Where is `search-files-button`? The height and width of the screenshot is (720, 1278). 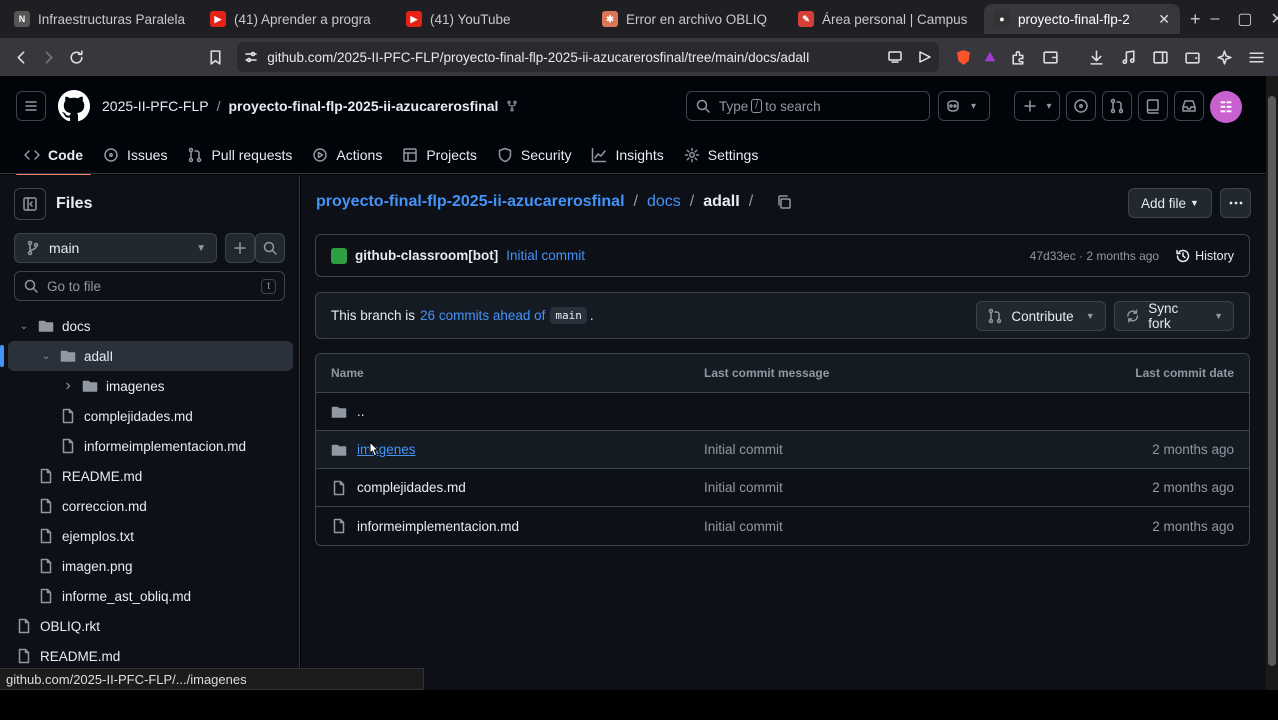
search-files-button is located at coordinates (270, 248).